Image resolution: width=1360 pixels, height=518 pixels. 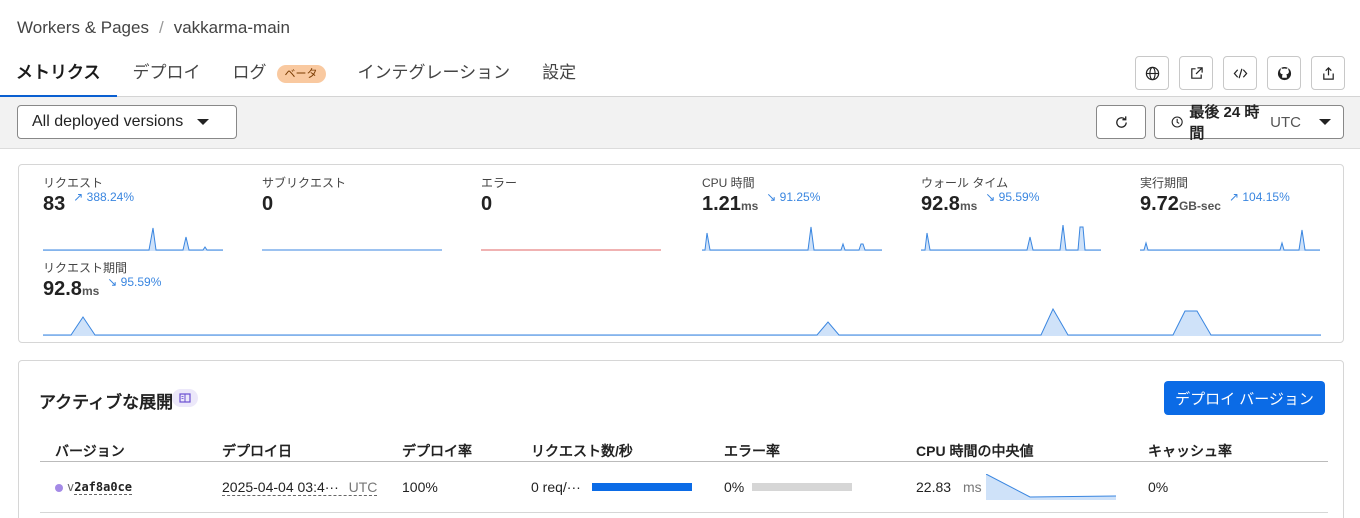 What do you see at coordinates (802, 487) in the screenshot?
I see `error-bar` at bounding box center [802, 487].